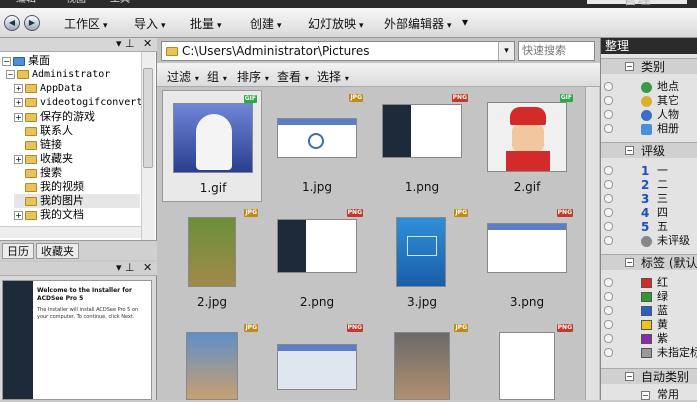  Describe the element at coordinates (422, 261) in the screenshot. I see `file-tile-3-jpg: JPG 3.jpg` at that location.